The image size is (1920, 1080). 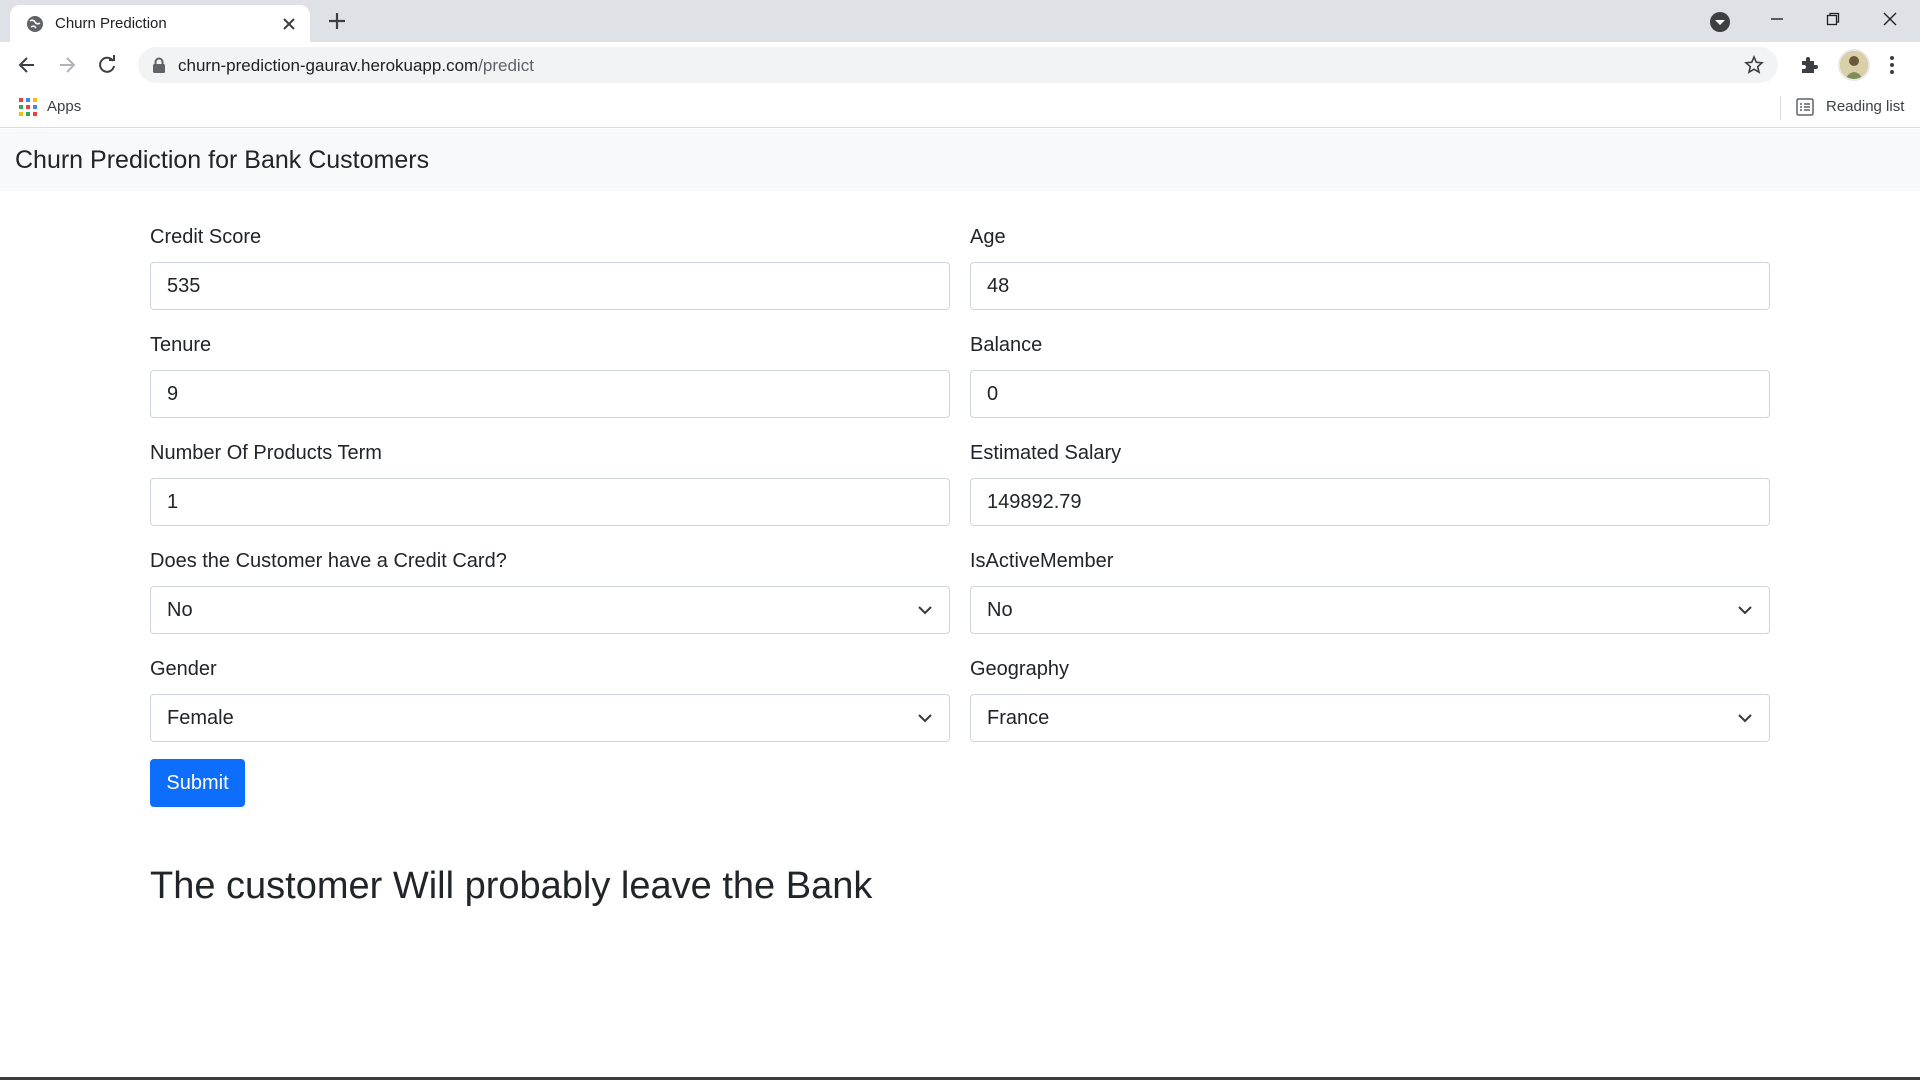 I want to click on geography-group: Geography France, so click(x=1370, y=699).